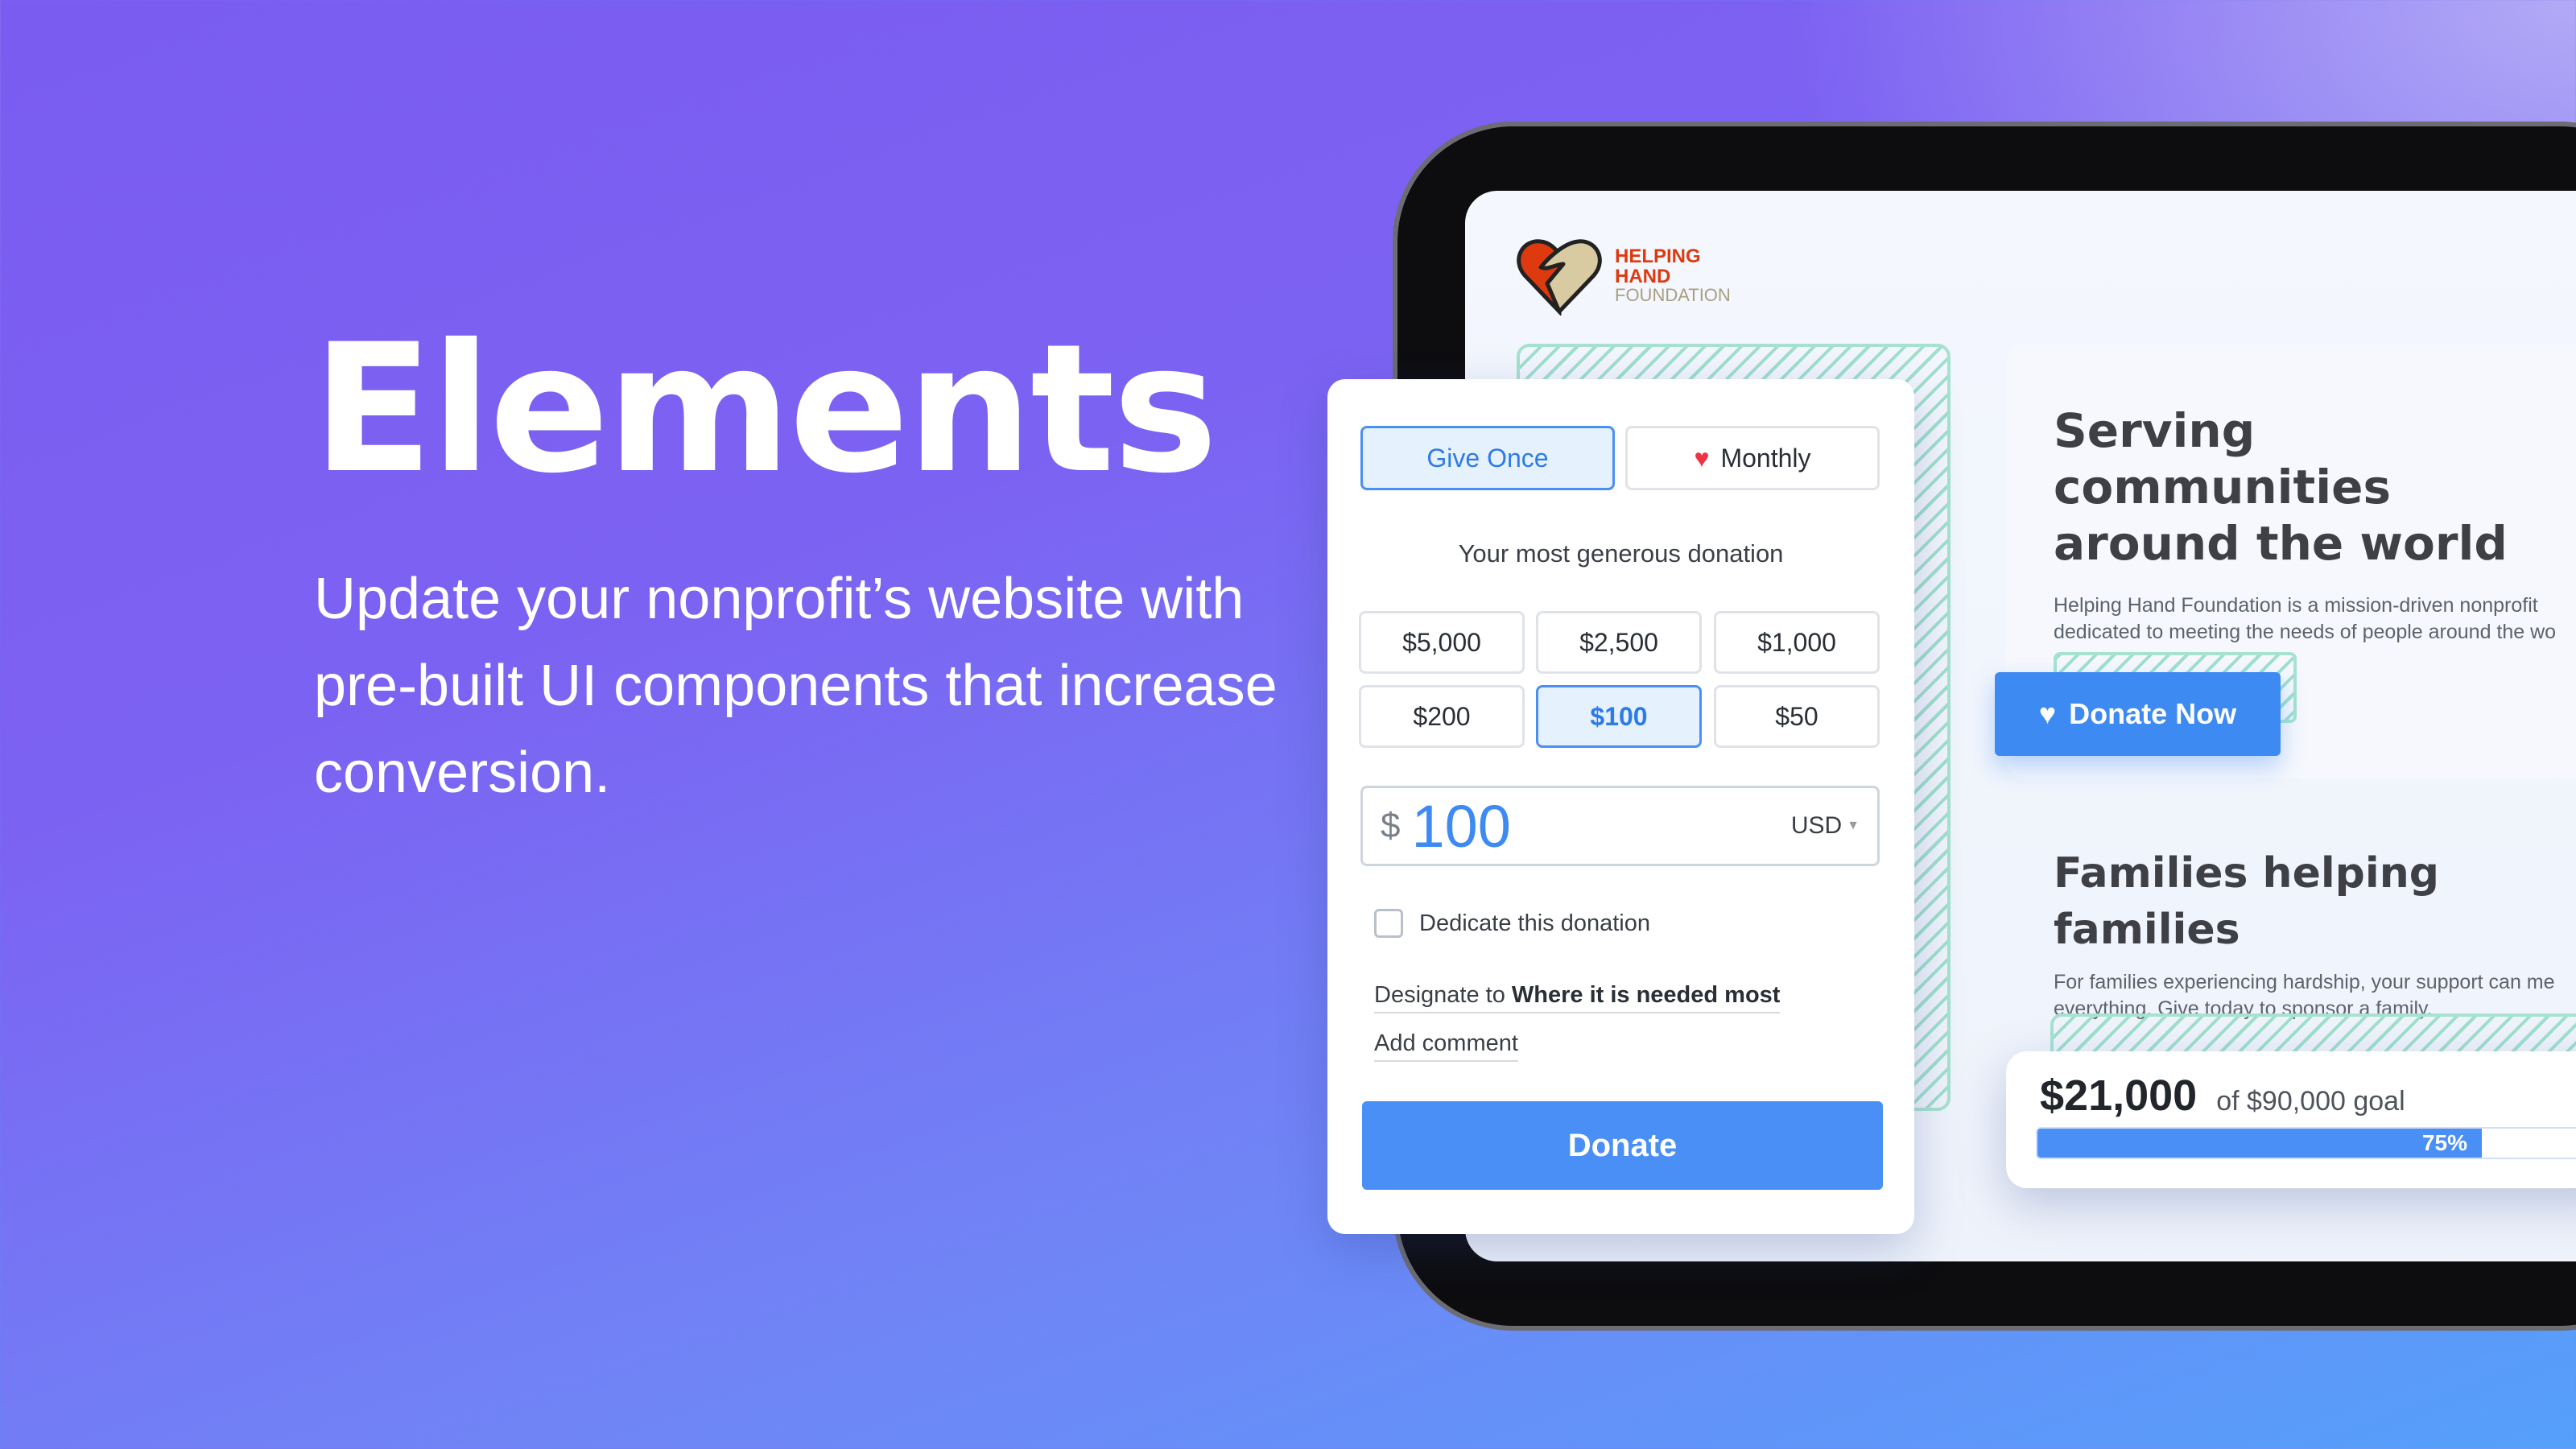 This screenshot has width=2576, height=1449. I want to click on logo: HELPING HAND FOUNDATION, so click(1623, 275).